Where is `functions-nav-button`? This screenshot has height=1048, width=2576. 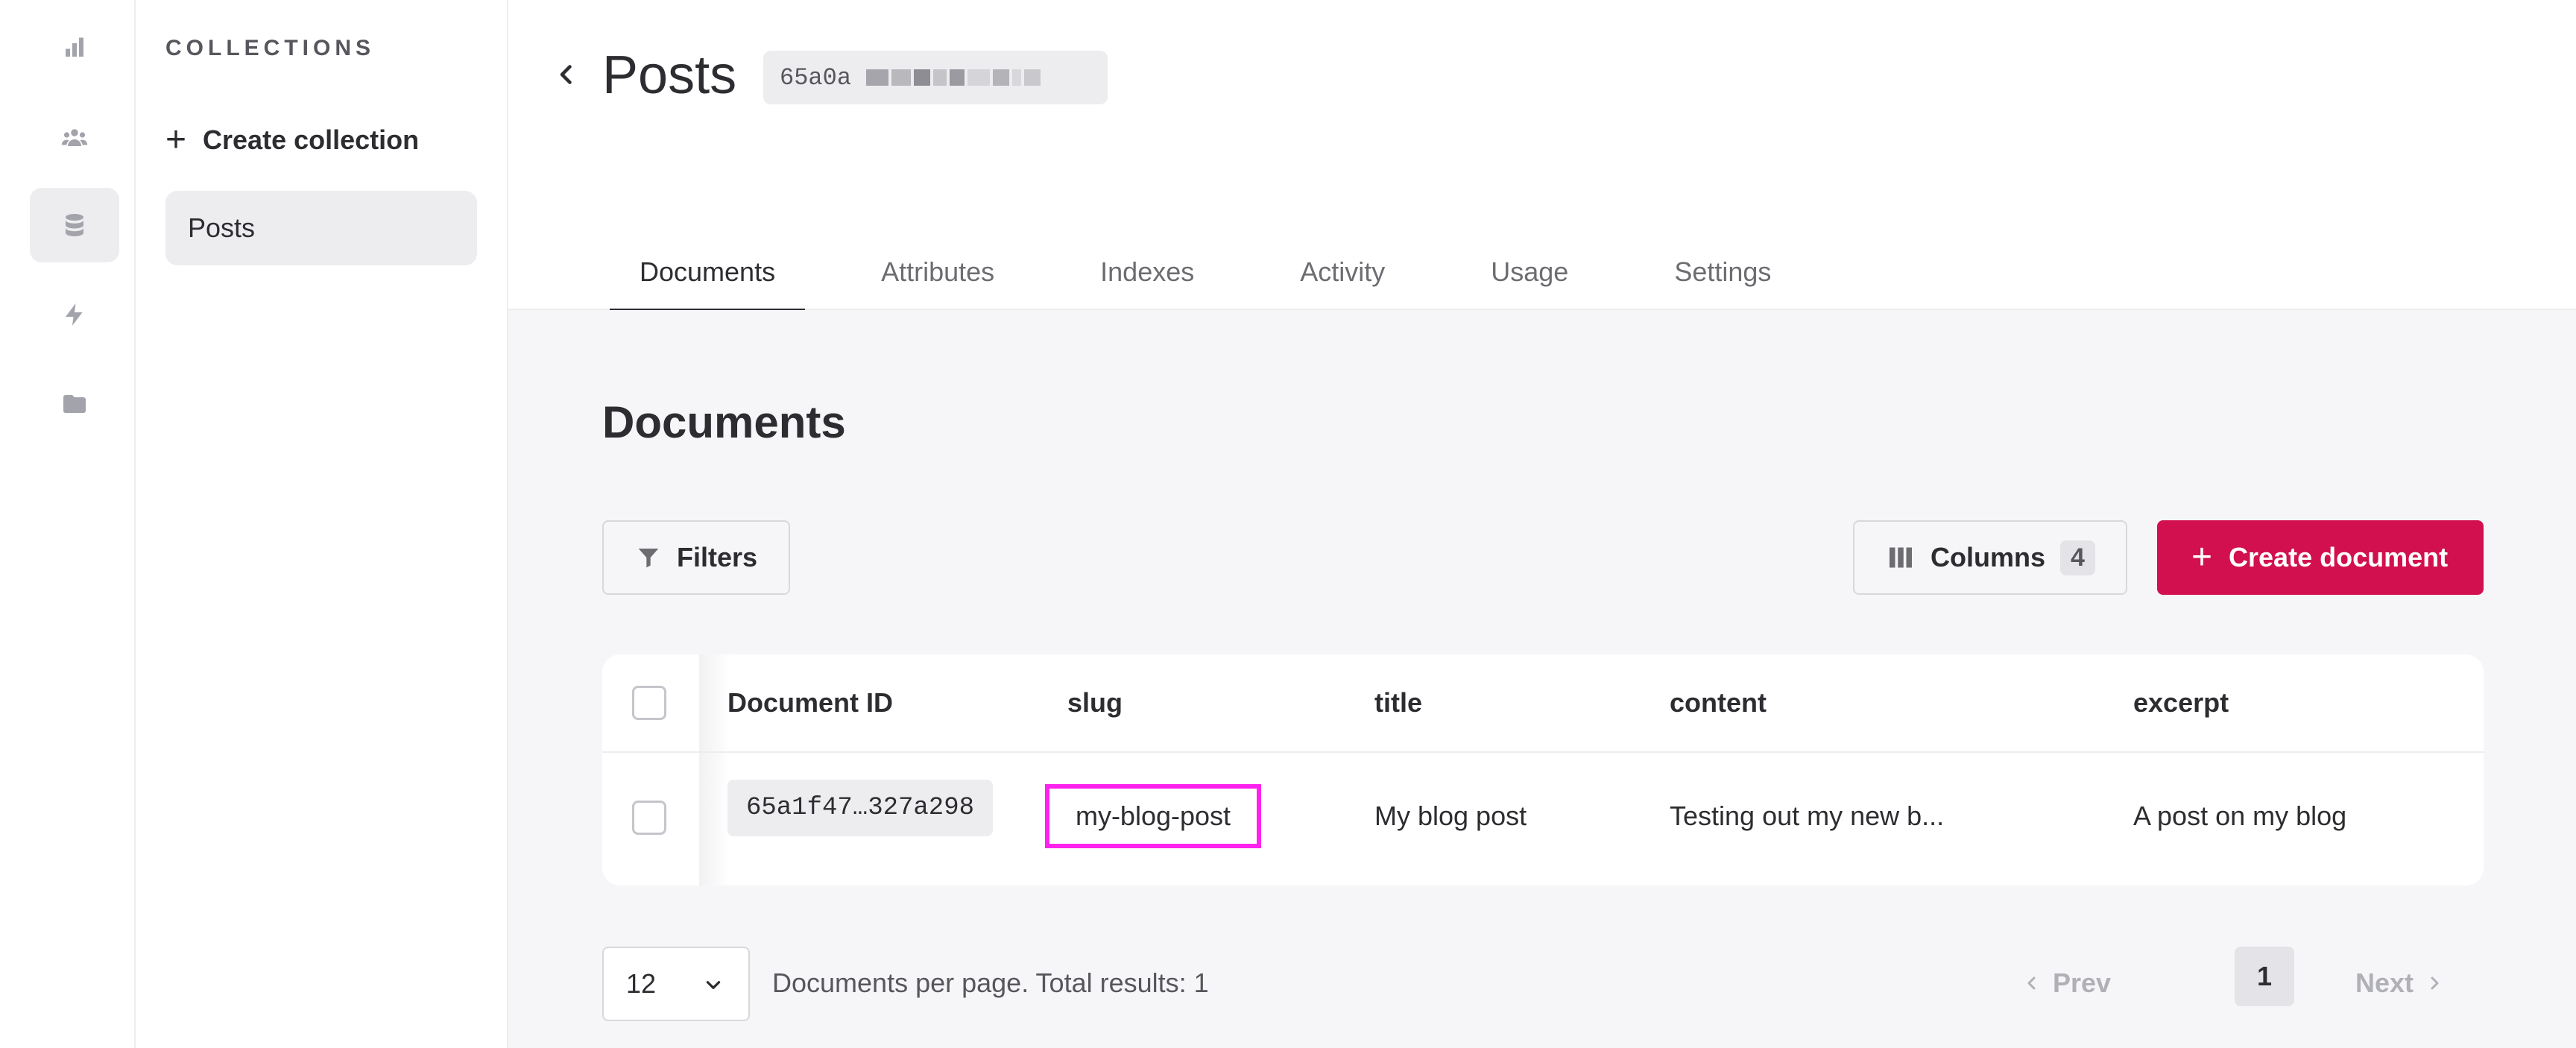
functions-nav-button is located at coordinates (74, 314).